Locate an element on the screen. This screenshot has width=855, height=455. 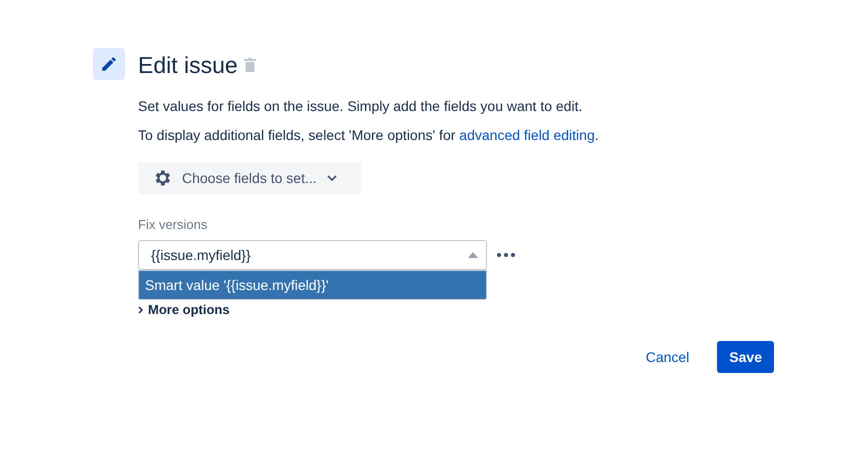
more-icon is located at coordinates (506, 255).